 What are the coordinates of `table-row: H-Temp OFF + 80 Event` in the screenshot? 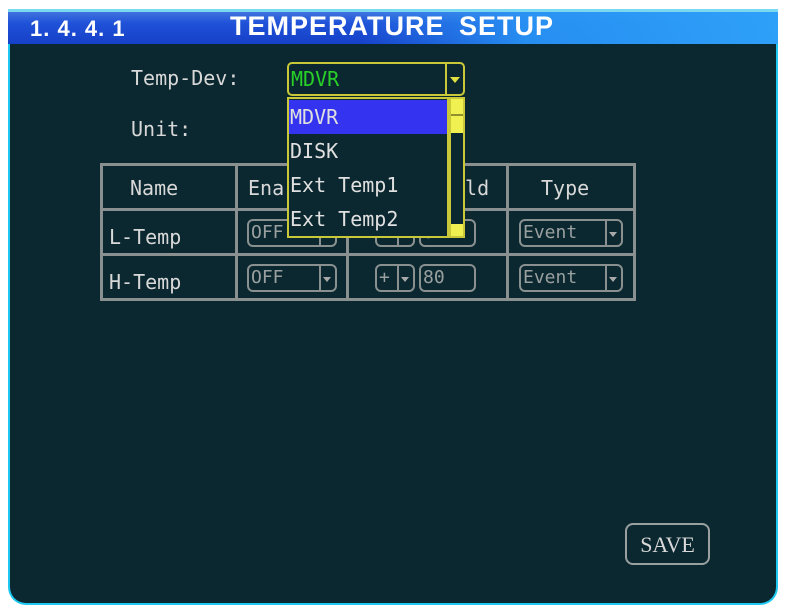 It's located at (368, 277).